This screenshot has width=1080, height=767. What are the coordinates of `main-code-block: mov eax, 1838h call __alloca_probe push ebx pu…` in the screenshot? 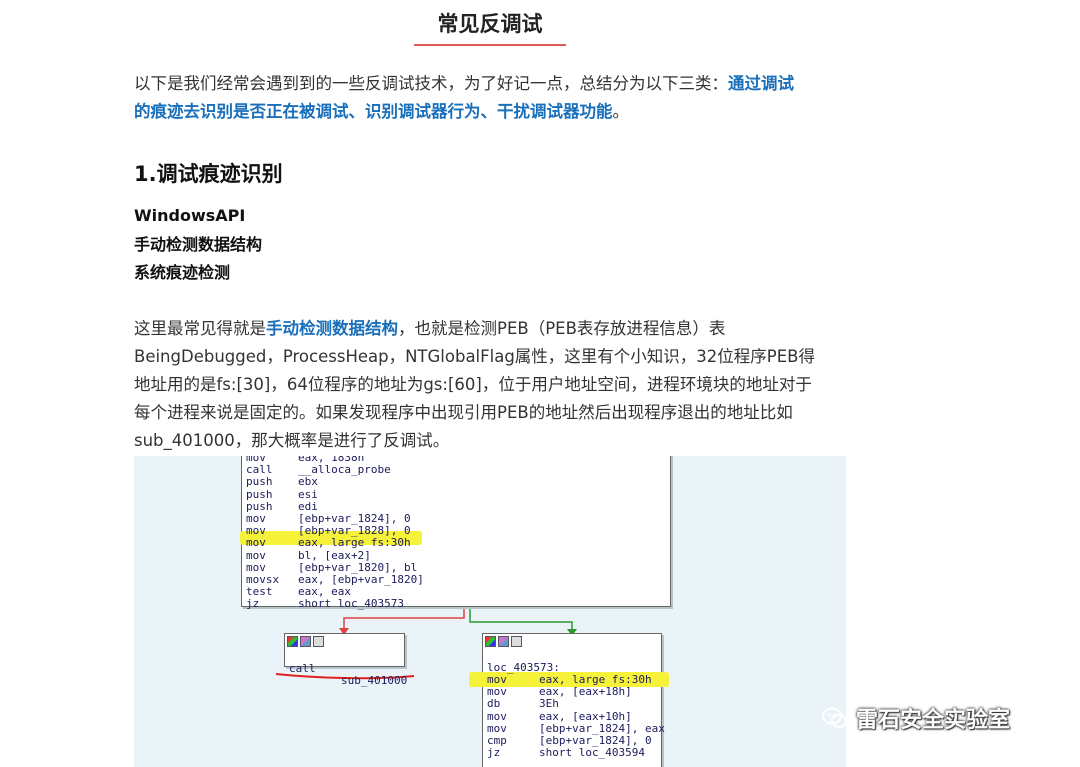 It's located at (455, 533).